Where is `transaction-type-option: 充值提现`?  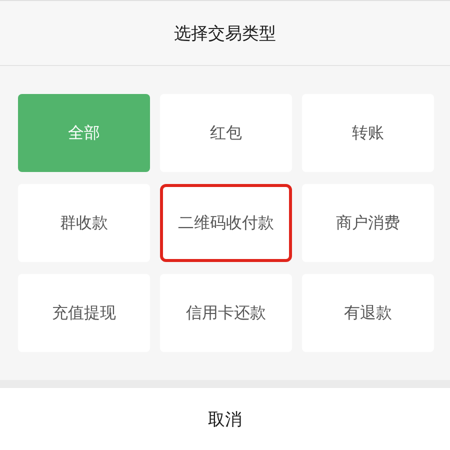
transaction-type-option: 充值提现 is located at coordinates (84, 313).